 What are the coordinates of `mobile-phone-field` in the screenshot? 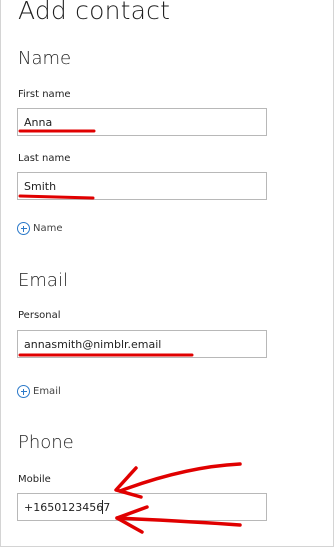 It's located at (142, 507).